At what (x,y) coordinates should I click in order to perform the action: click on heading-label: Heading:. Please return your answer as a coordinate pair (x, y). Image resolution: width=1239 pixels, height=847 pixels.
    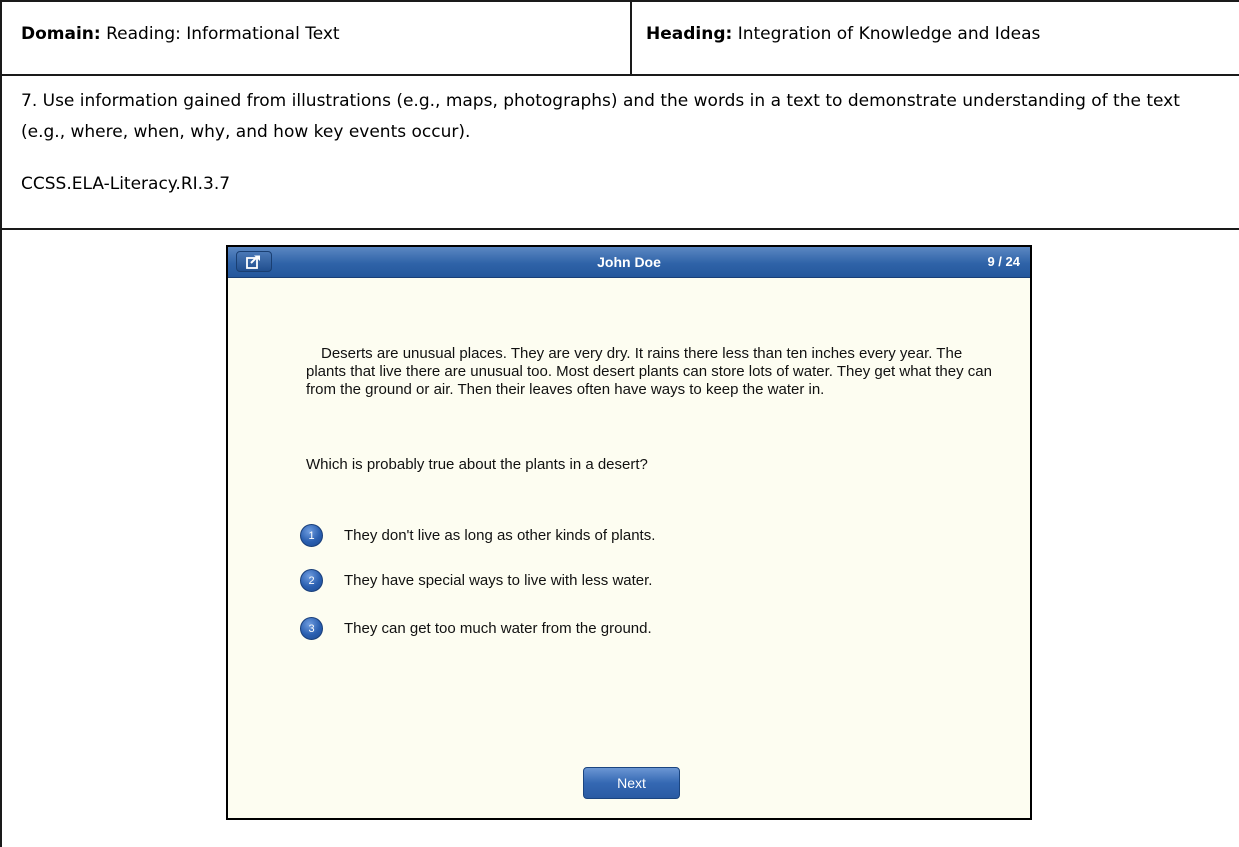
    Looking at the image, I should click on (689, 34).